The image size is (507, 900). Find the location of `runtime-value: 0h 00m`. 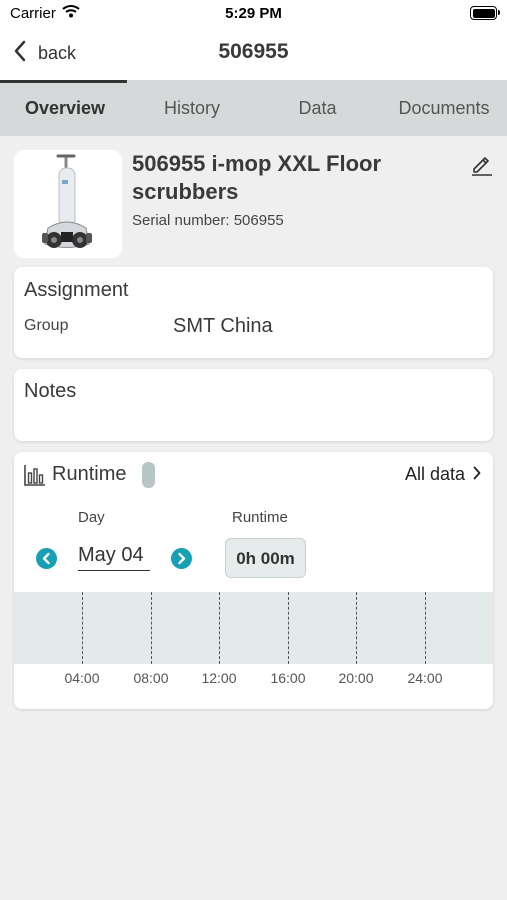

runtime-value: 0h 00m is located at coordinates (265, 558).